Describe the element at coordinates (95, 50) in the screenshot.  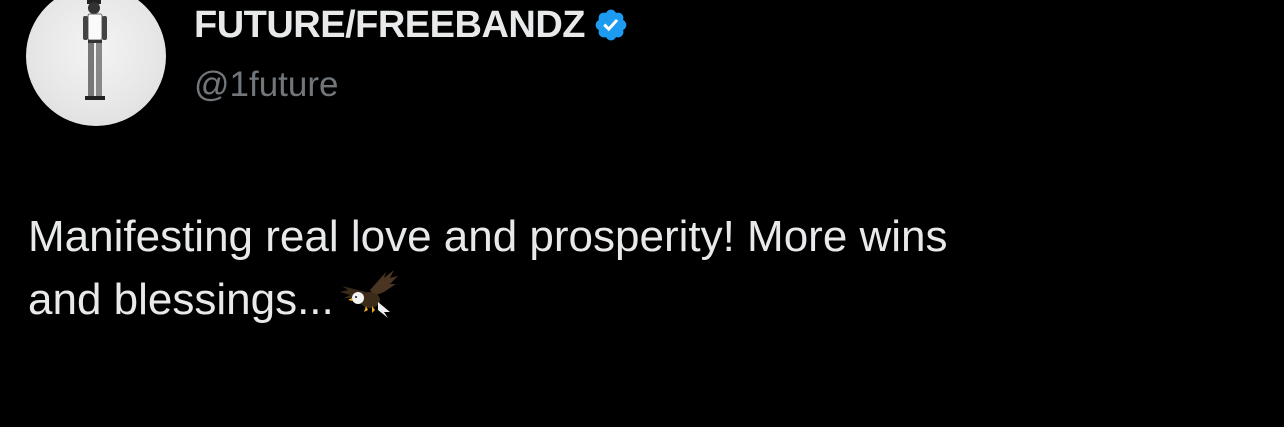
I see `person-avatar-icon` at that location.